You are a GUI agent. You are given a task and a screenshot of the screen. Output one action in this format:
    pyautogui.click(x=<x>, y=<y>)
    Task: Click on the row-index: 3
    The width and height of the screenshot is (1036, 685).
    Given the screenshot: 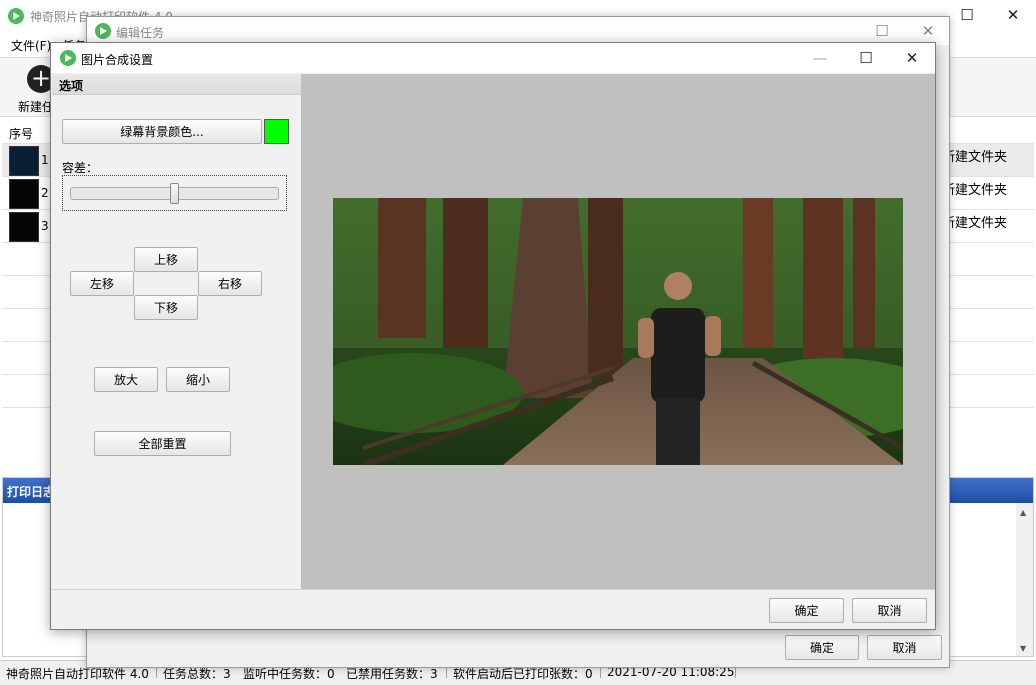 What is the action you would take?
    pyautogui.click(x=45, y=226)
    